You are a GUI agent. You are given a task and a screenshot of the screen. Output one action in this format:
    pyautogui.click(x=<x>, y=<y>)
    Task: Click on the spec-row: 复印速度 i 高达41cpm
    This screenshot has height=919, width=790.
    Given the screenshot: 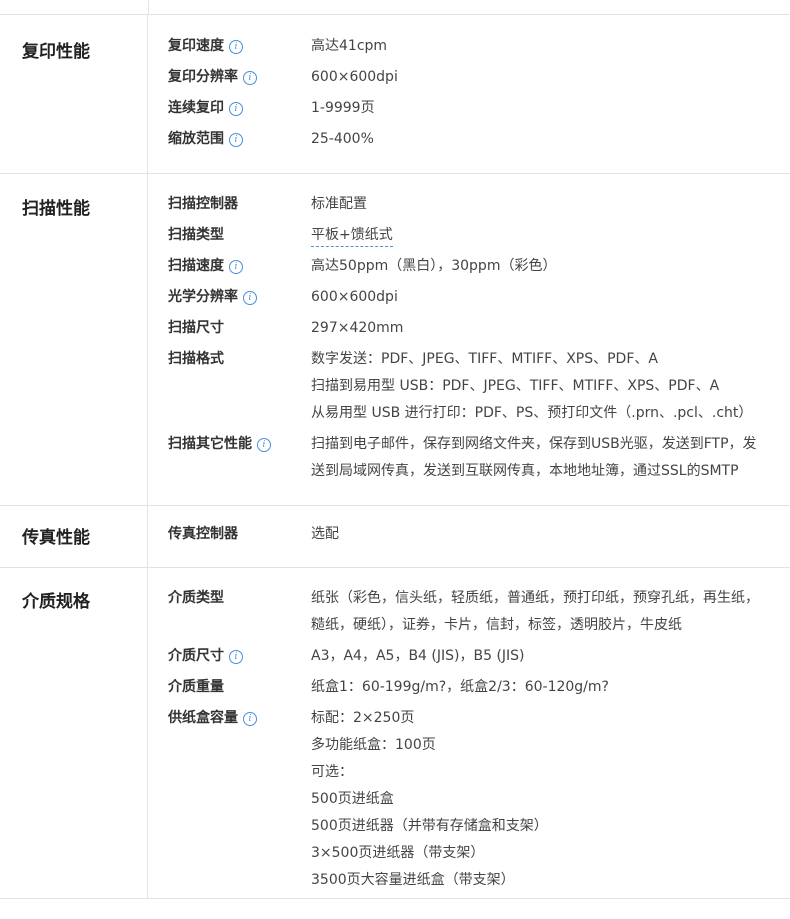 What is the action you would take?
    pyautogui.click(x=479, y=46)
    